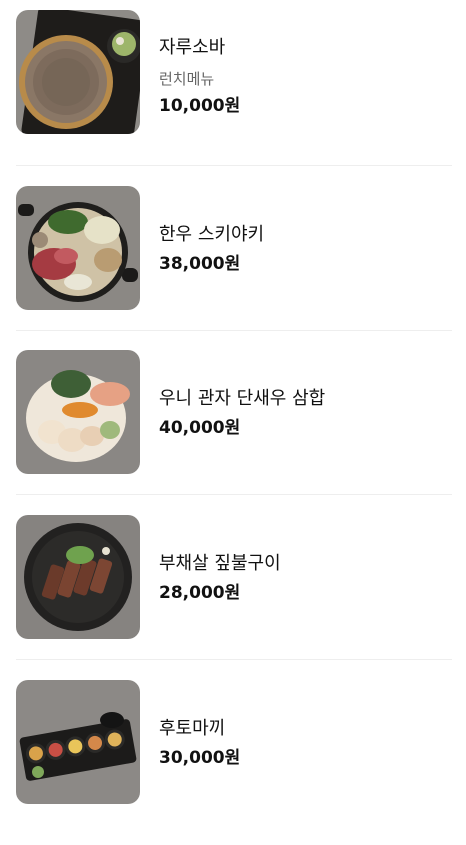 This screenshot has width=466, height=845. I want to click on sashimi-platter-photo, so click(78, 412).